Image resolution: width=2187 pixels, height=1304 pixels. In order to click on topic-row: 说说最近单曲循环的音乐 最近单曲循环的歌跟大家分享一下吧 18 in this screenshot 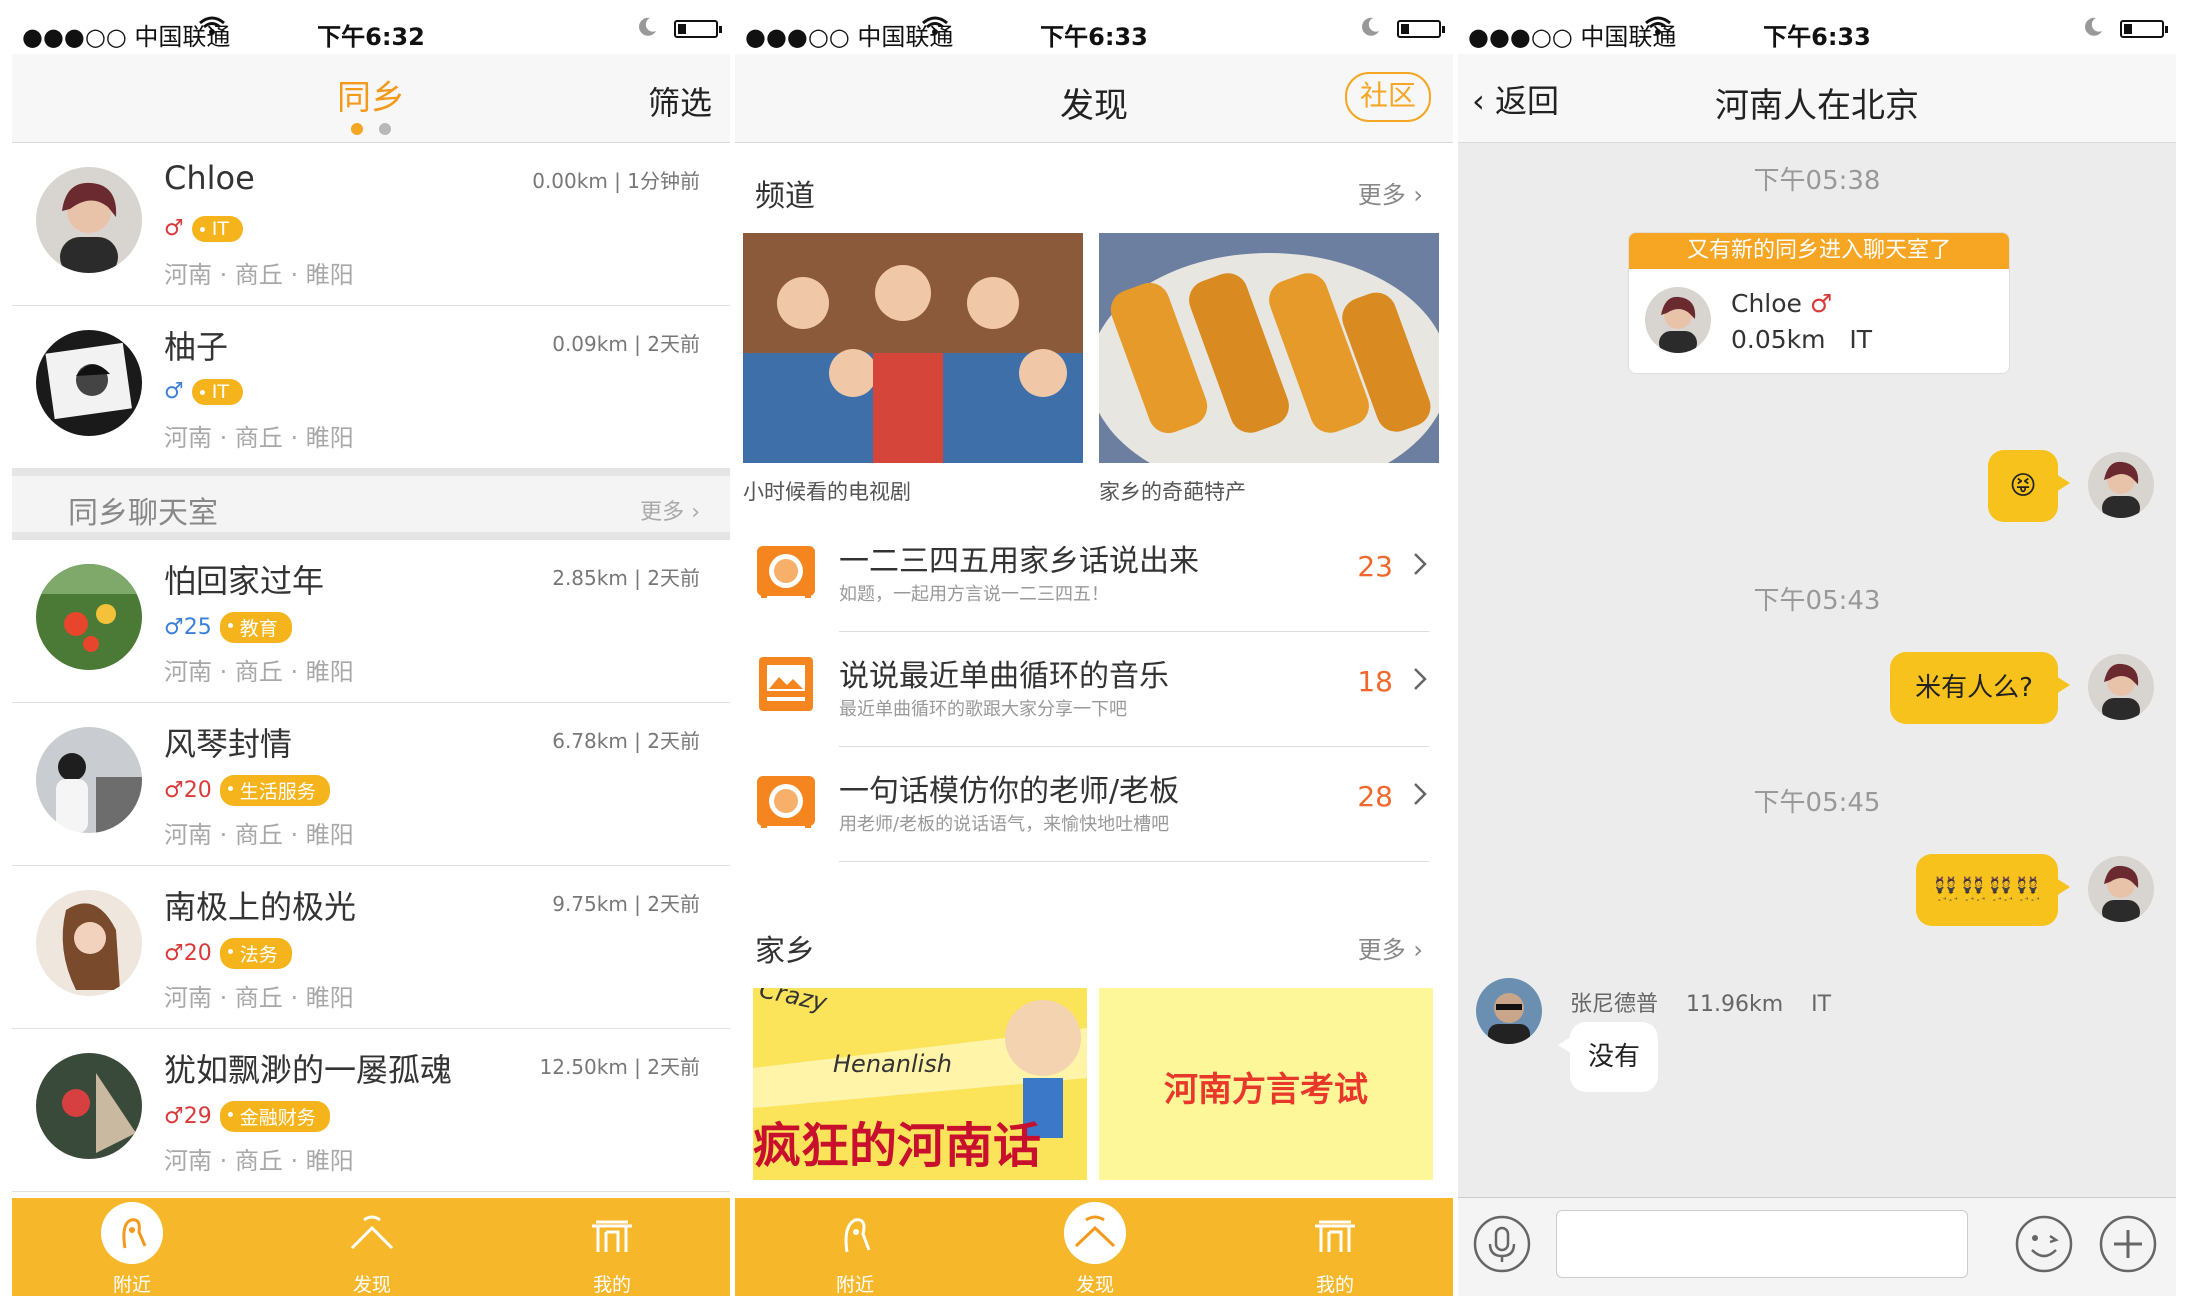, I will do `click(1094, 690)`.